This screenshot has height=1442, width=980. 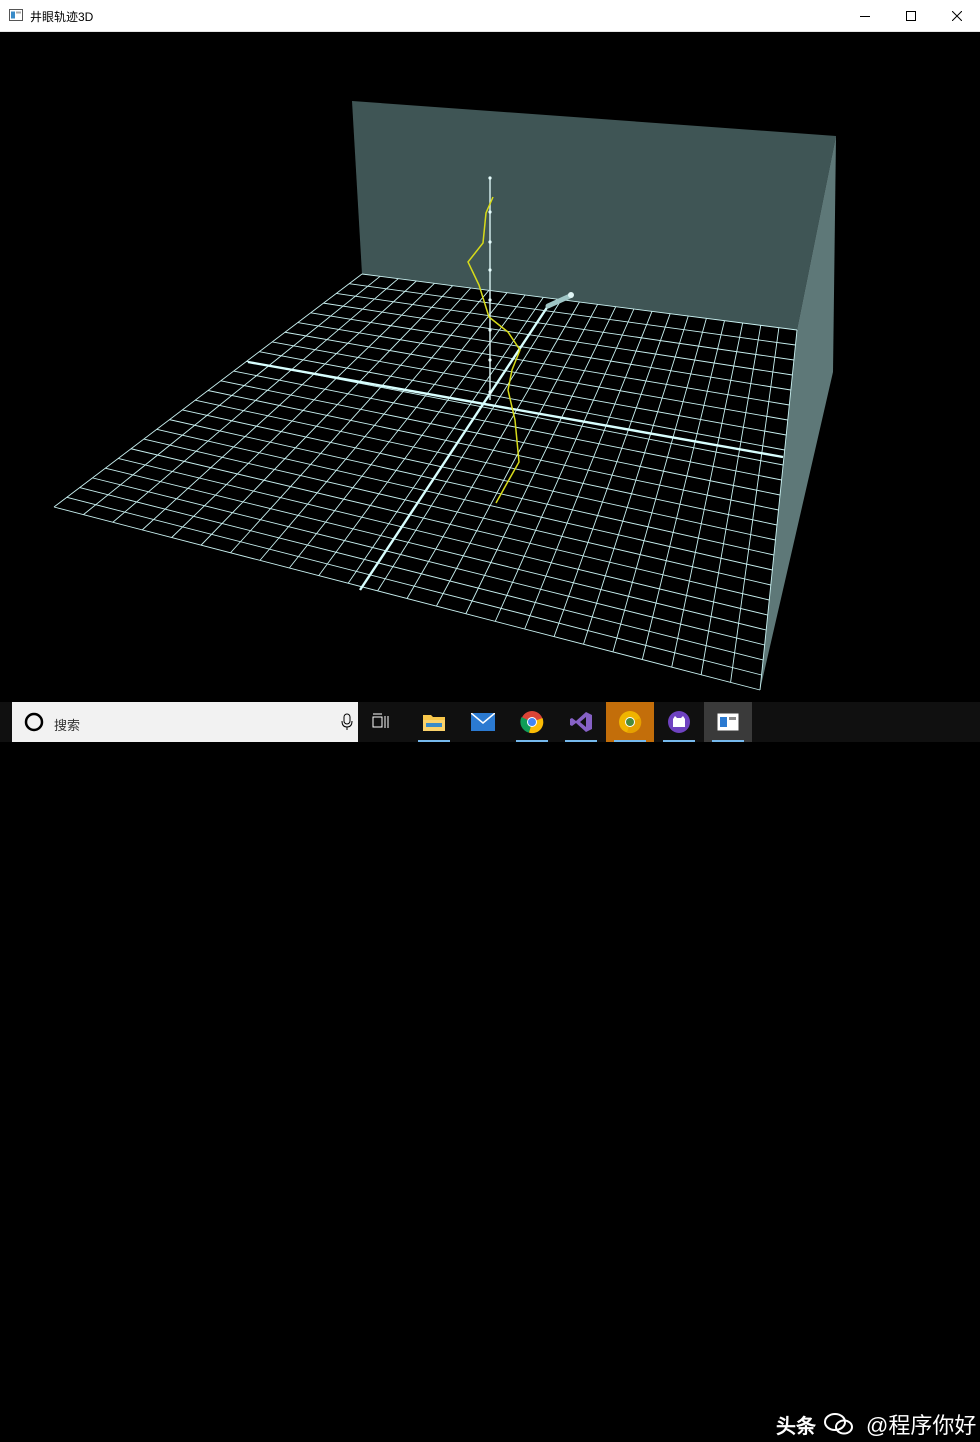 I want to click on minimize-icon, so click(x=865, y=16).